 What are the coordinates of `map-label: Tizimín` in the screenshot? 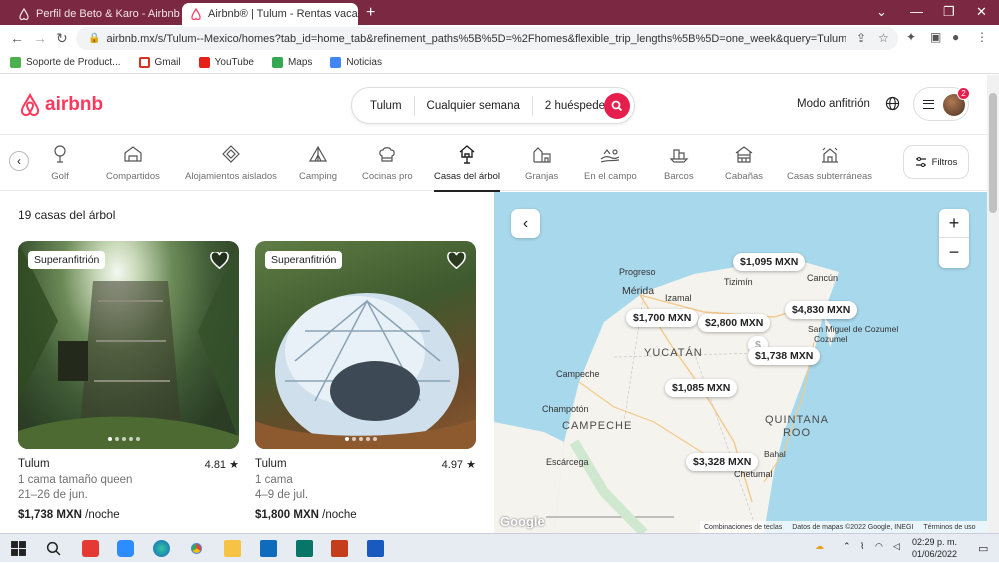 It's located at (738, 282).